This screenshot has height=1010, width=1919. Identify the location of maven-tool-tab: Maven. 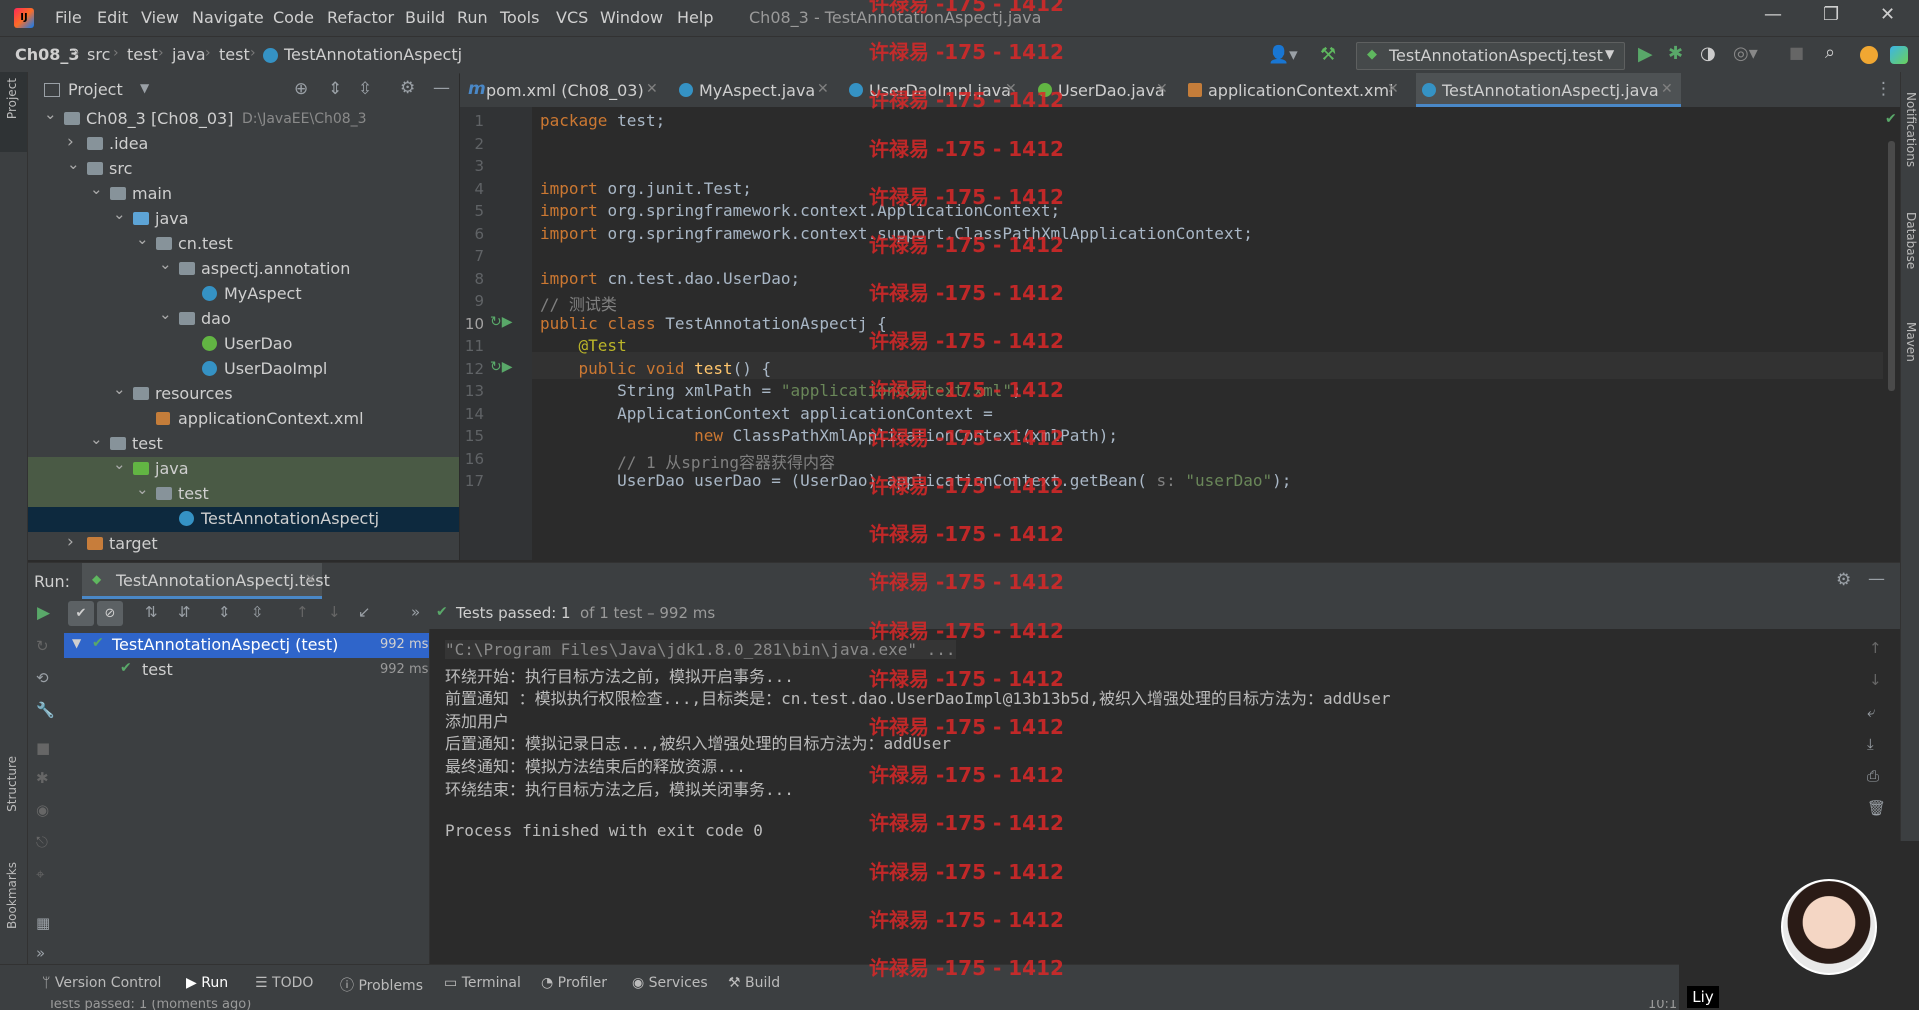
(1911, 342).